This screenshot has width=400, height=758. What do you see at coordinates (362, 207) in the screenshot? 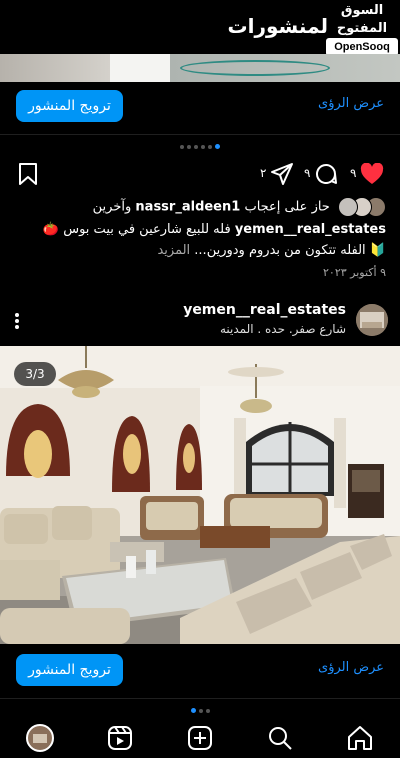
I see `liker-avatars` at bounding box center [362, 207].